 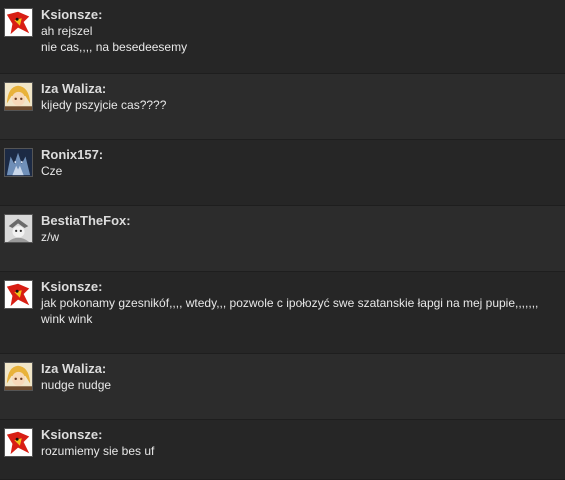 I want to click on grey-figure-icon, so click(x=18, y=228).